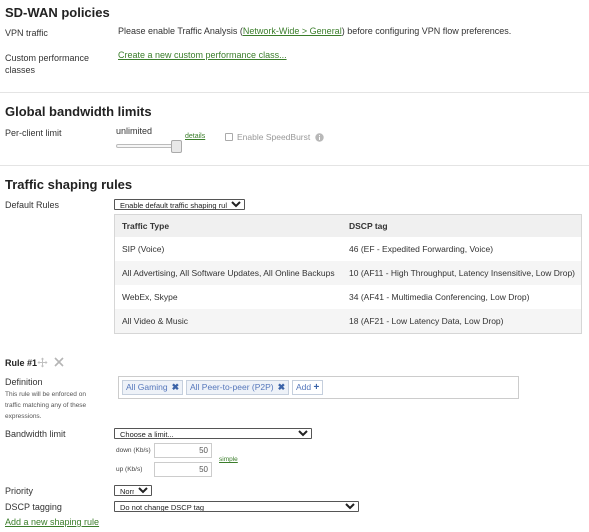 The height and width of the screenshot is (532, 589). What do you see at coordinates (229, 137) in the screenshot?
I see `speedburst-checkbox` at bounding box center [229, 137].